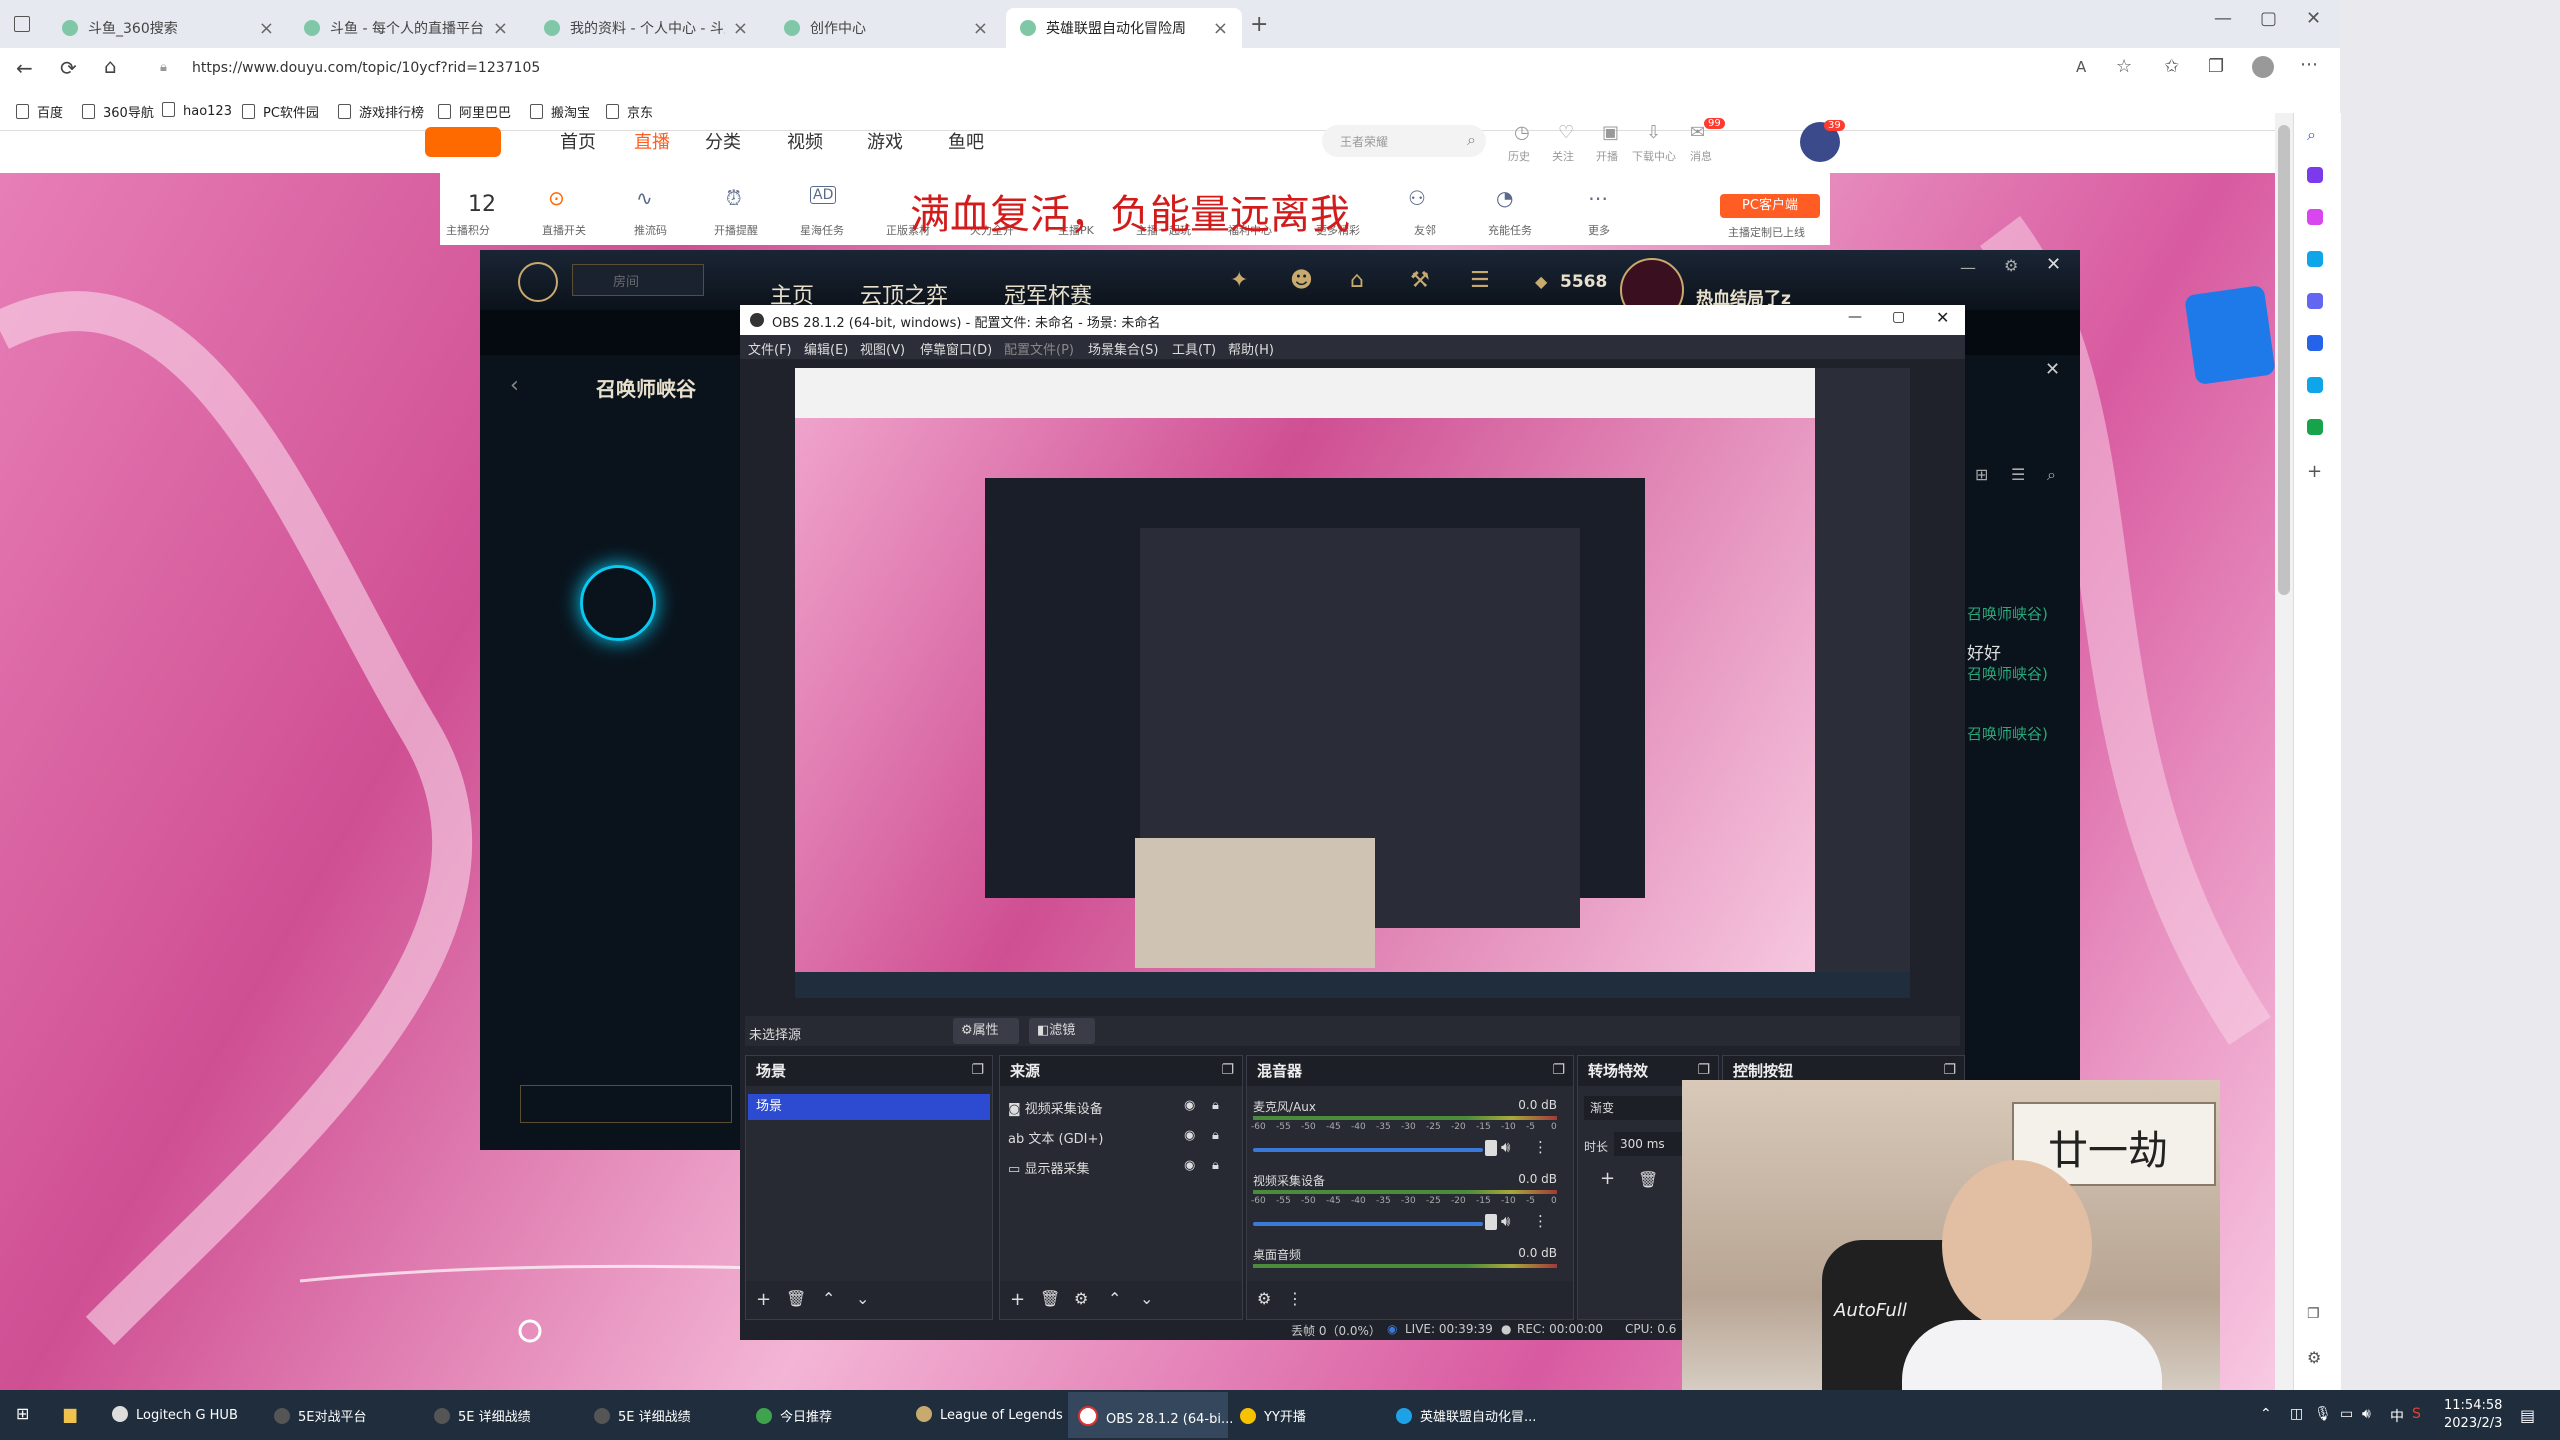 This screenshot has width=2560, height=1440. Describe the element at coordinates (22, 24) in the screenshot. I see `tab-actions-icon` at that location.